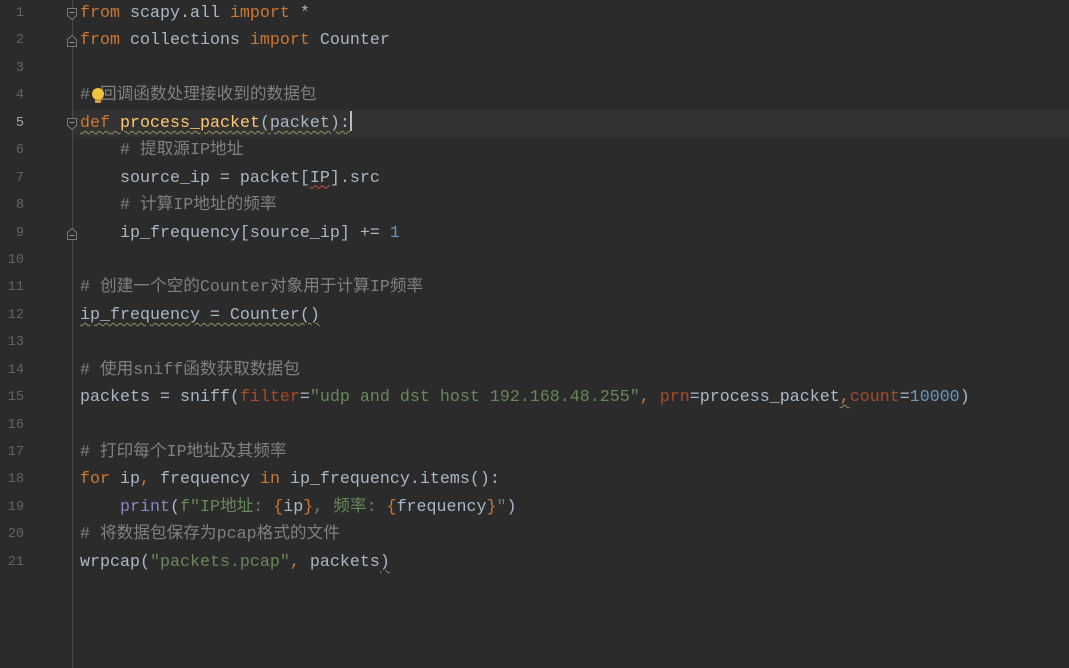 The height and width of the screenshot is (668, 1069). What do you see at coordinates (98, 96) in the screenshot?
I see `lightbulb-icon` at bounding box center [98, 96].